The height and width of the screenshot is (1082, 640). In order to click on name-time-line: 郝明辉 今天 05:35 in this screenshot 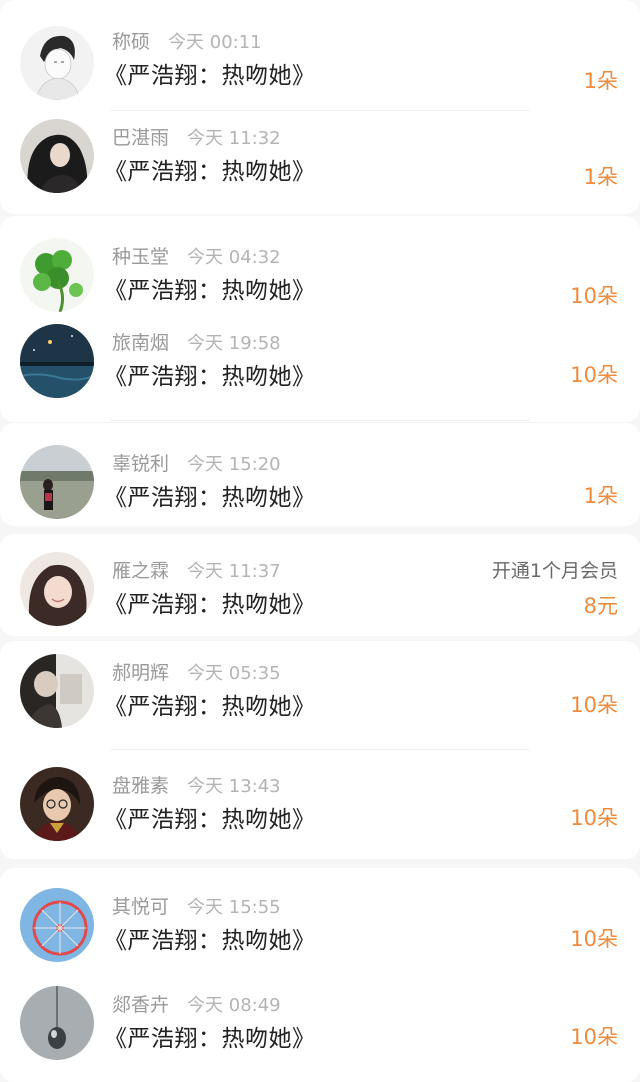, I will do `click(196, 673)`.